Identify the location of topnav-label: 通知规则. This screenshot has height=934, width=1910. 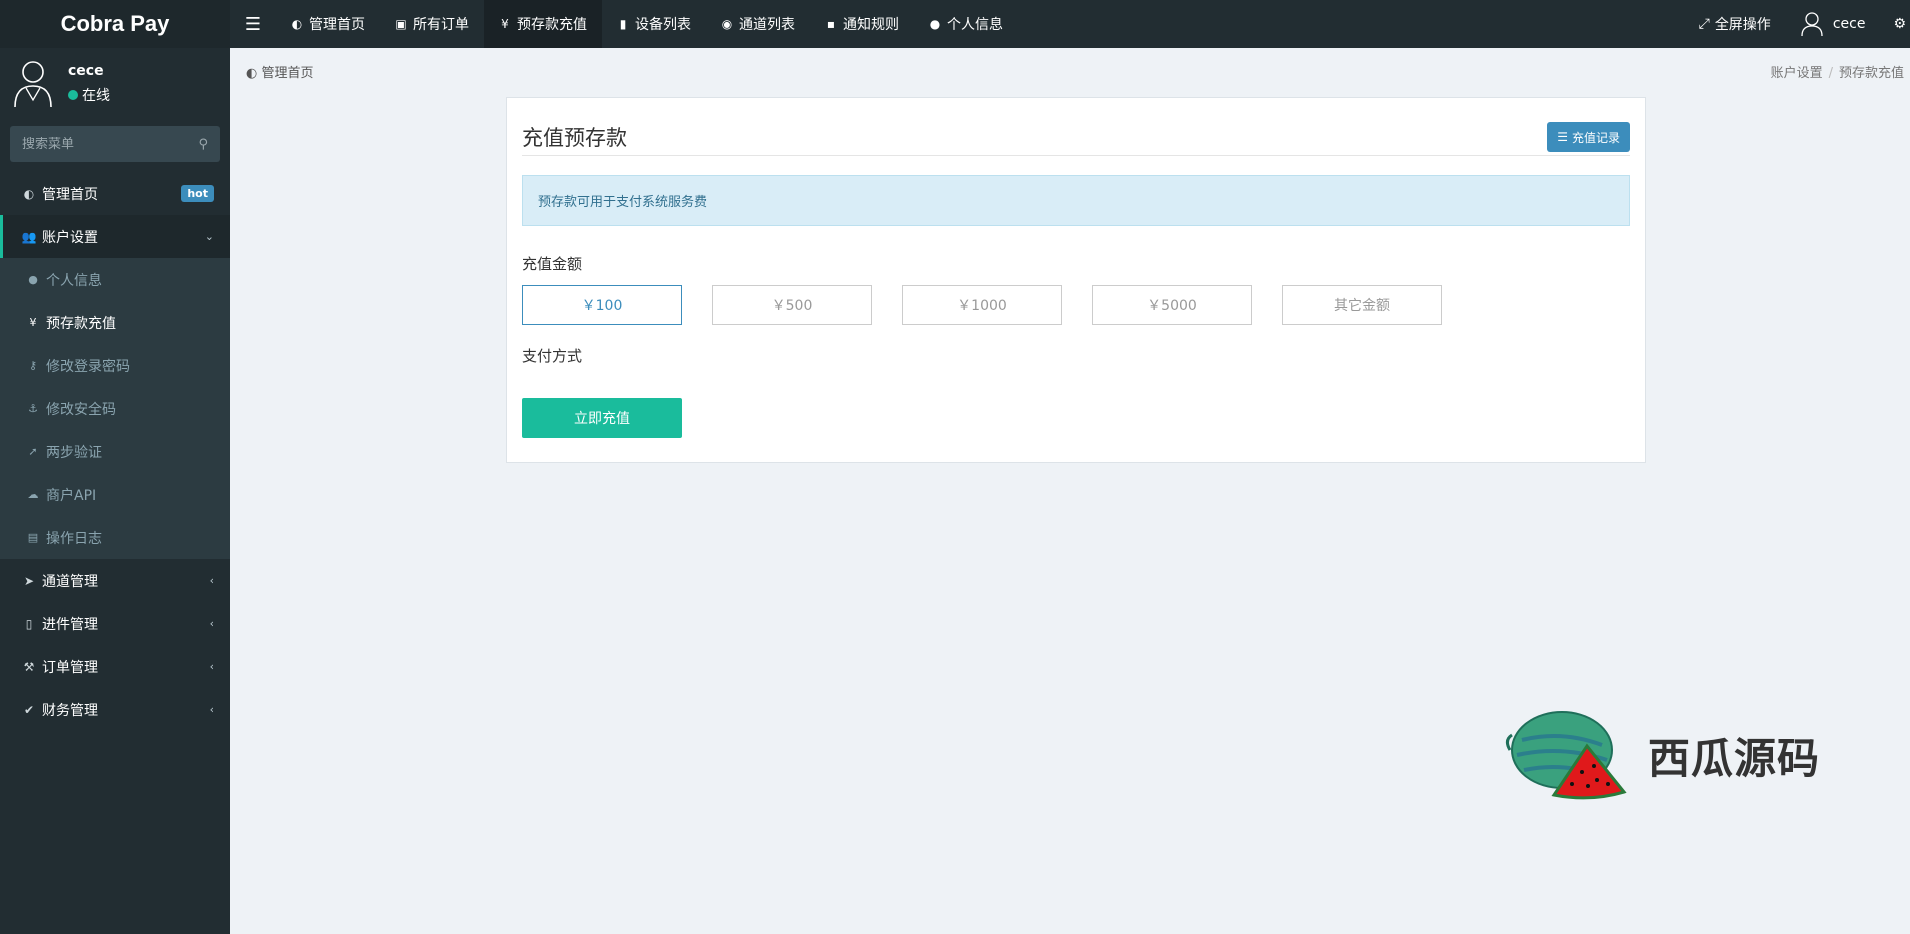
(871, 25).